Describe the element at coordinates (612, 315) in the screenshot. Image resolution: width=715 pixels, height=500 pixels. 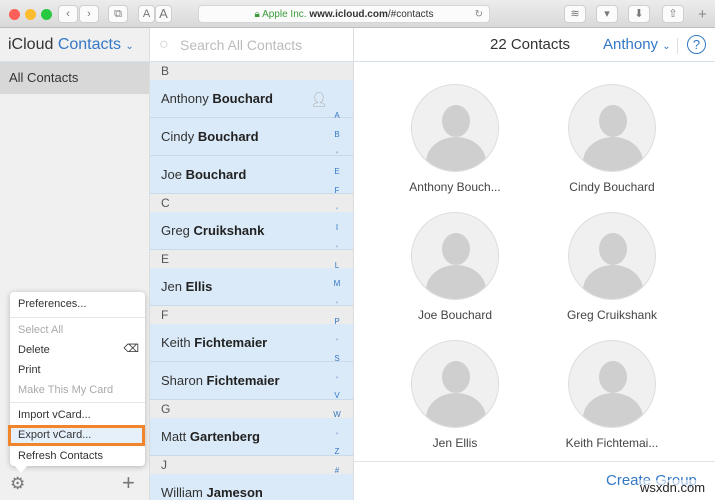
I see `card-name: Greg Cruikshank` at that location.